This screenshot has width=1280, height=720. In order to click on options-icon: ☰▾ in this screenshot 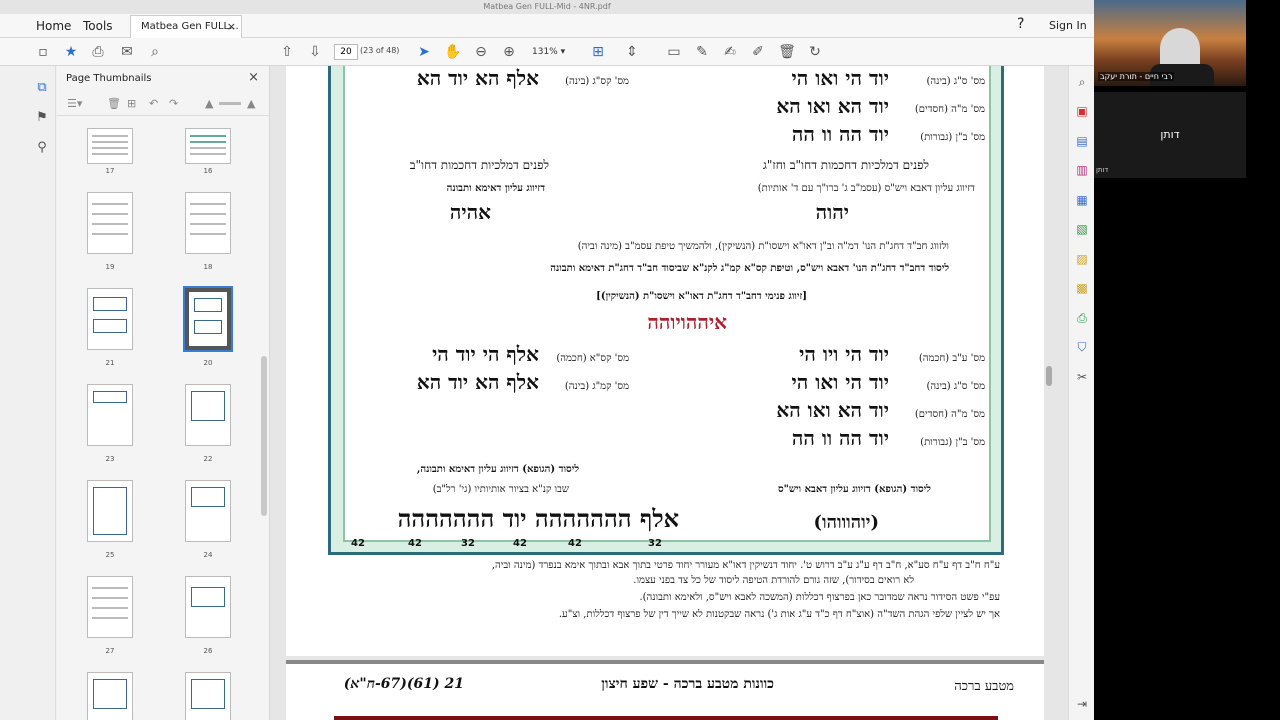, I will do `click(74, 103)`.